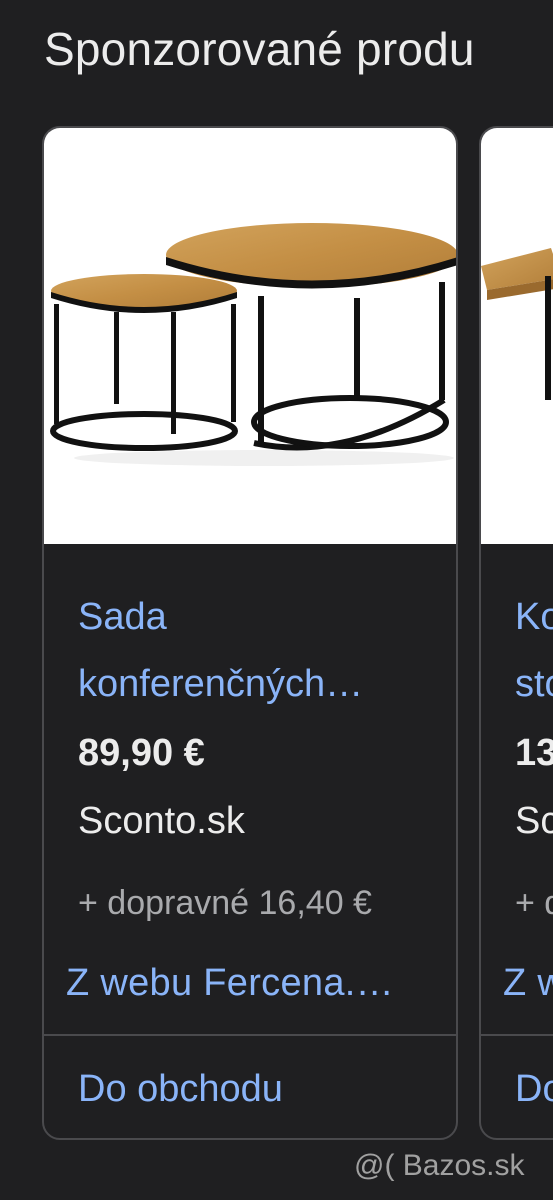 This screenshot has height=1200, width=553. Describe the element at coordinates (528, 983) in the screenshot. I see `from-web-link: Z w` at that location.